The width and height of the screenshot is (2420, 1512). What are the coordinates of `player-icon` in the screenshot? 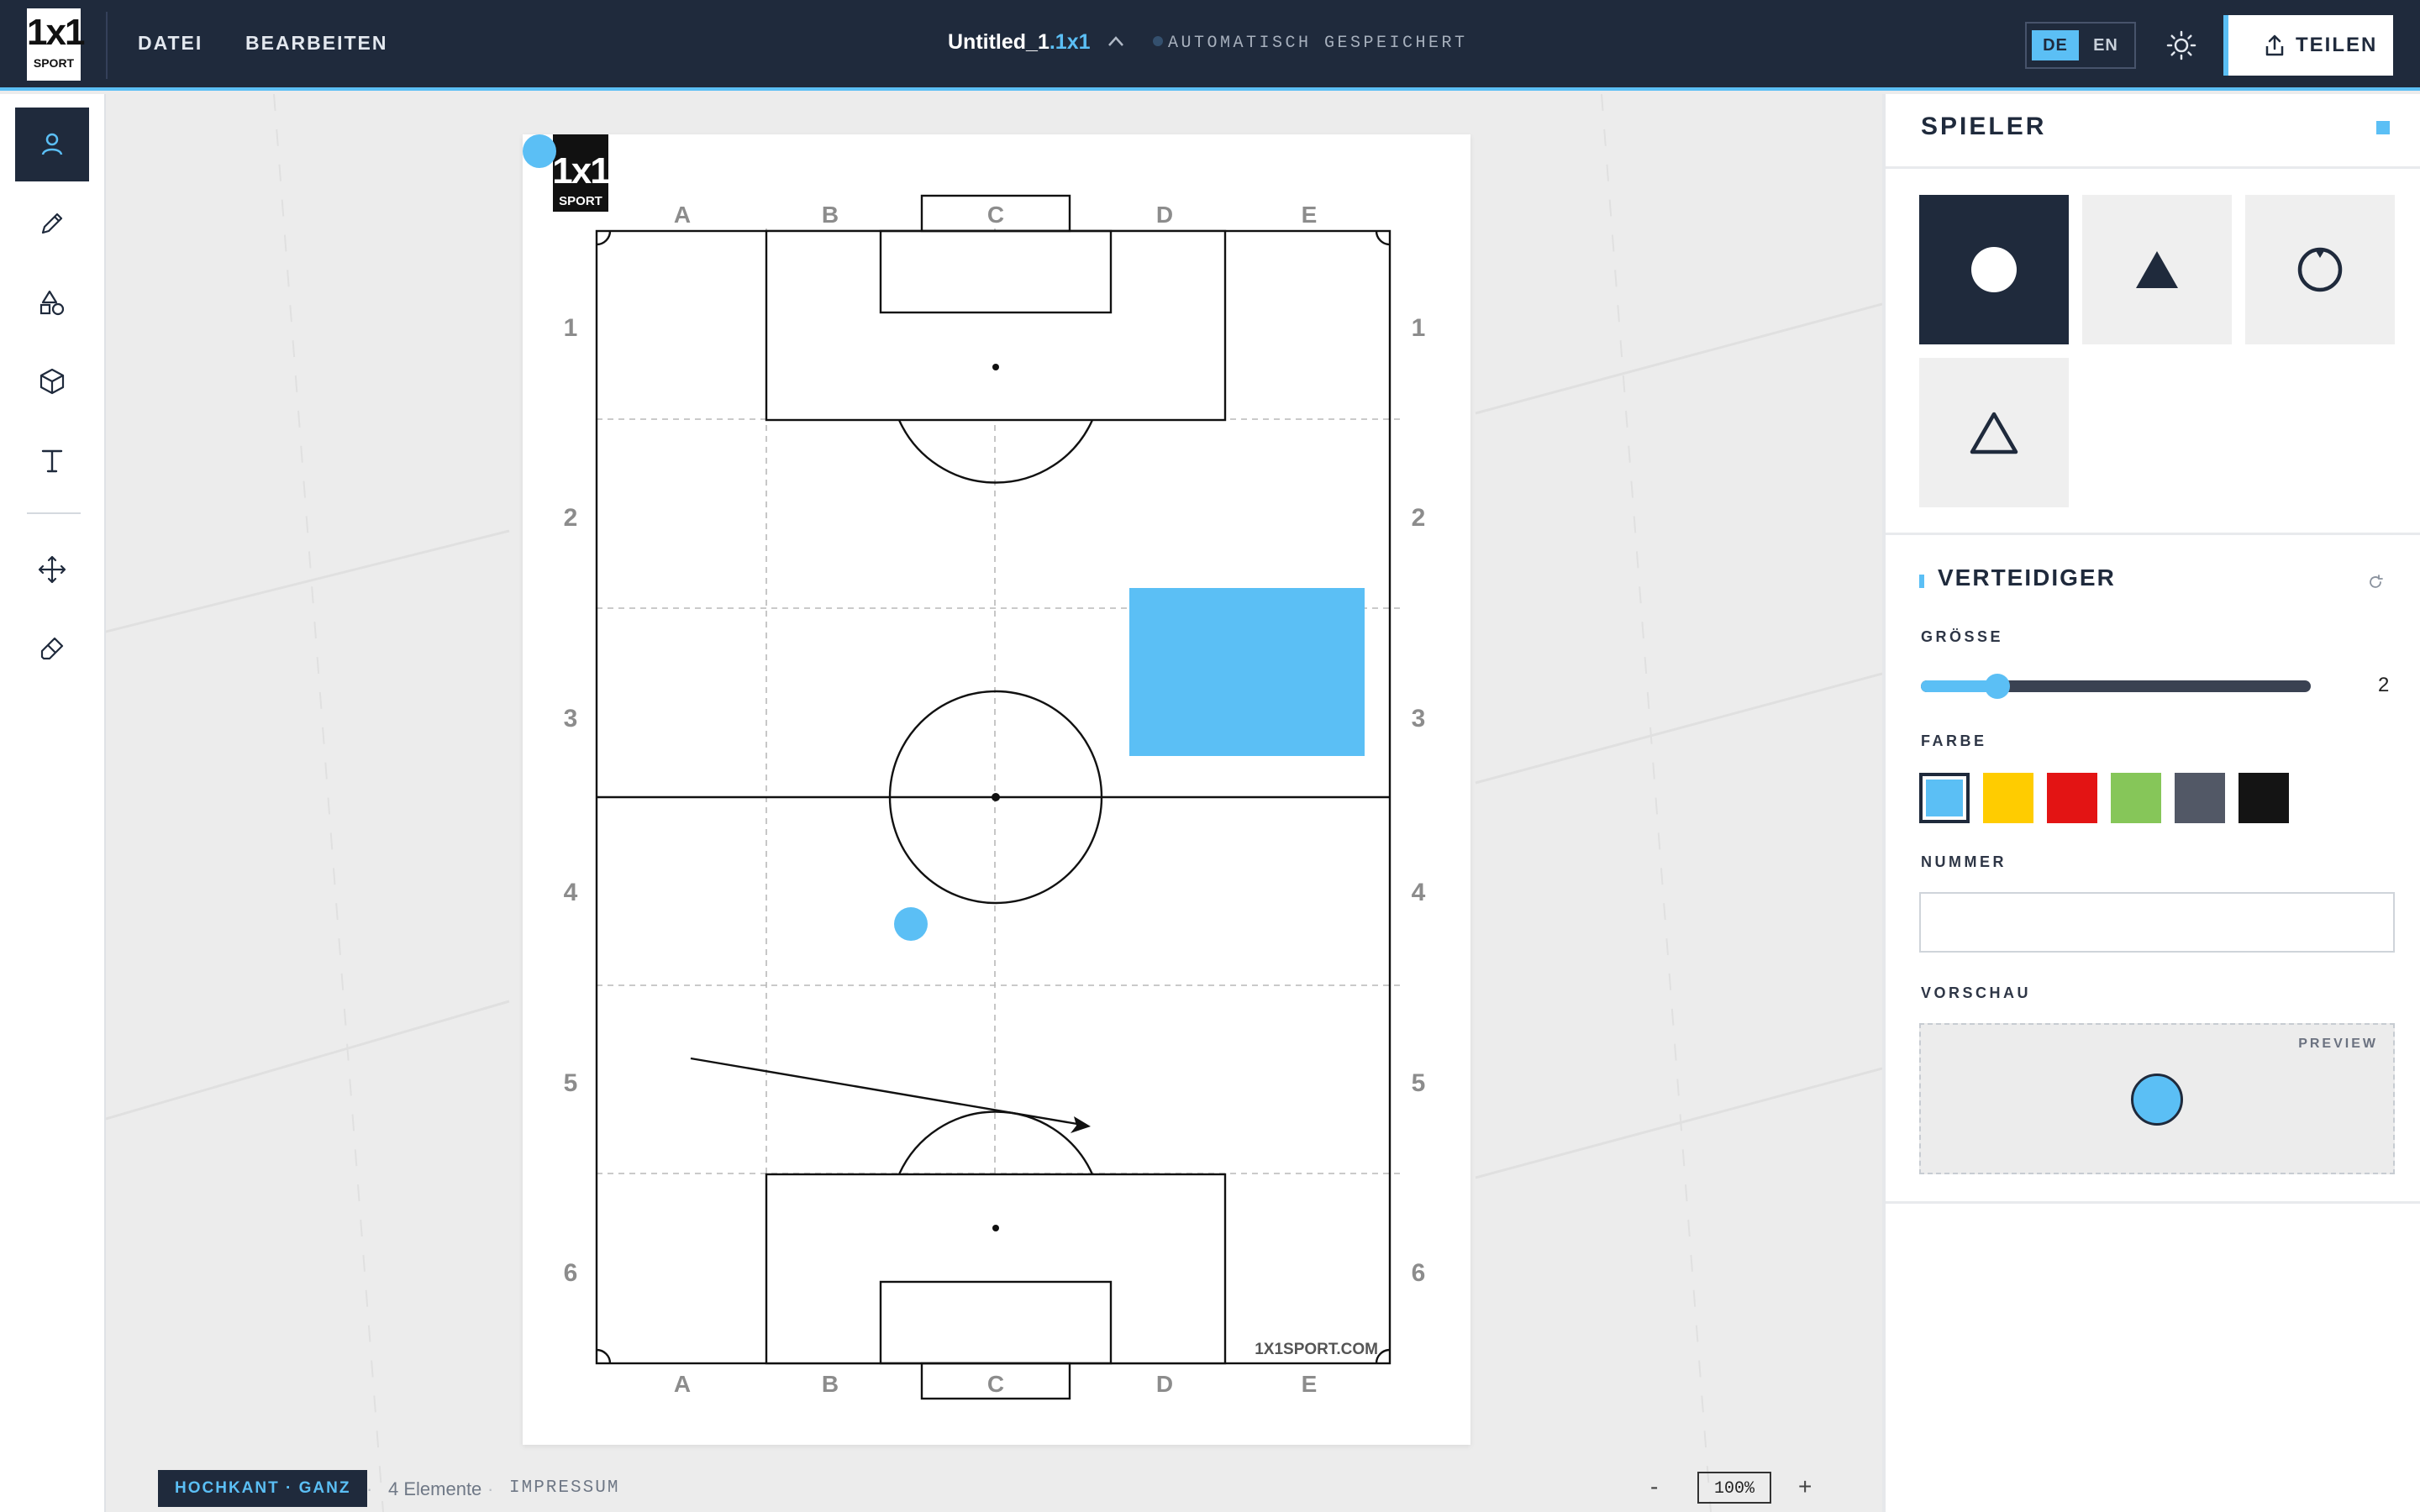 It's located at (52, 144).